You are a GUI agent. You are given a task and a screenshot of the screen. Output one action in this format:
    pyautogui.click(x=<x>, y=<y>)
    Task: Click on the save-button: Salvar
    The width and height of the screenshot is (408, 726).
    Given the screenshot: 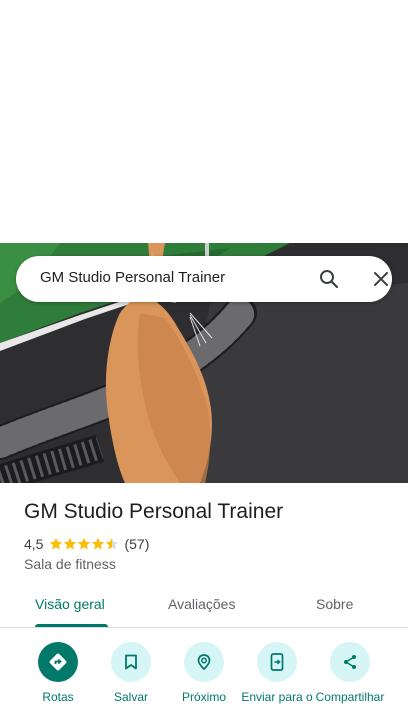 What is the action you would take?
    pyautogui.click(x=131, y=672)
    